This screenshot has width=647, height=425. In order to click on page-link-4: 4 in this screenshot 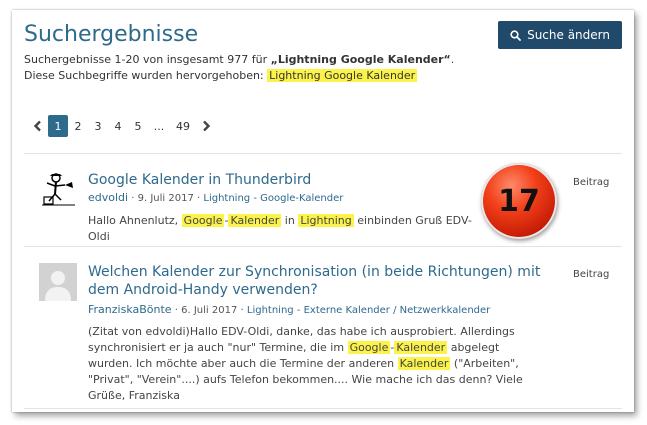, I will do `click(118, 126)`.